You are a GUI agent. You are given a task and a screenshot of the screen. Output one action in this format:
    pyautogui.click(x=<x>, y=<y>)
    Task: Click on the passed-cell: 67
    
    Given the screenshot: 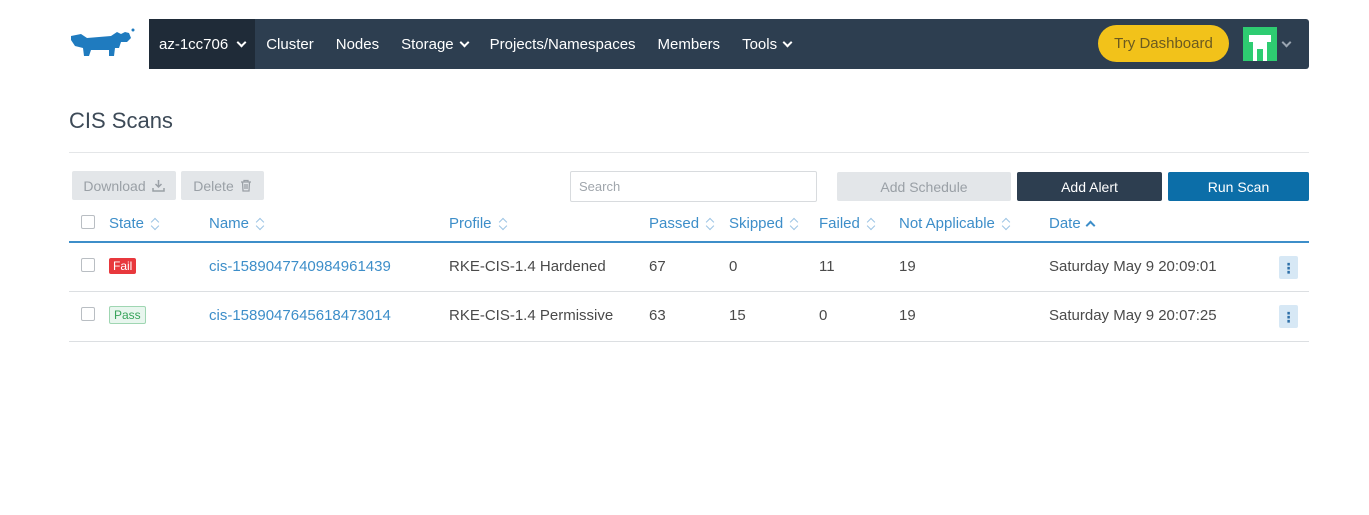 What is the action you would take?
    pyautogui.click(x=657, y=266)
    